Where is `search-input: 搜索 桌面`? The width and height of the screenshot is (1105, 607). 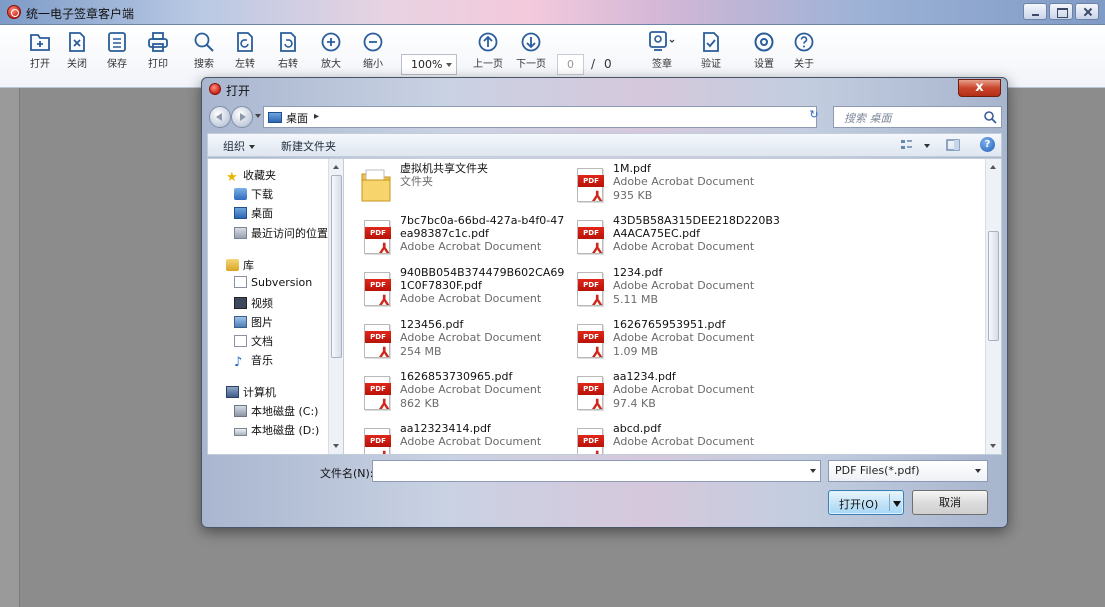
search-input: 搜索 桌面 is located at coordinates (917, 117).